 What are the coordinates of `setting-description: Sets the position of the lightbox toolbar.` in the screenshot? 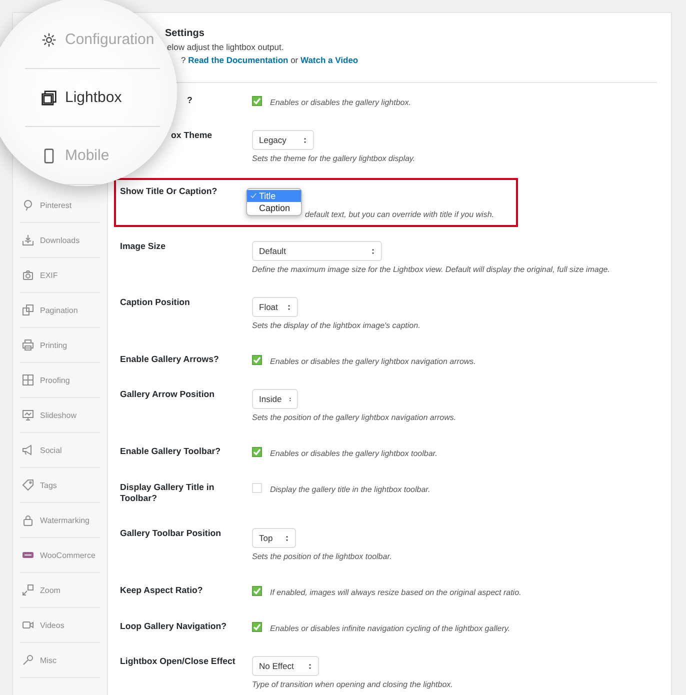 It's located at (322, 557).